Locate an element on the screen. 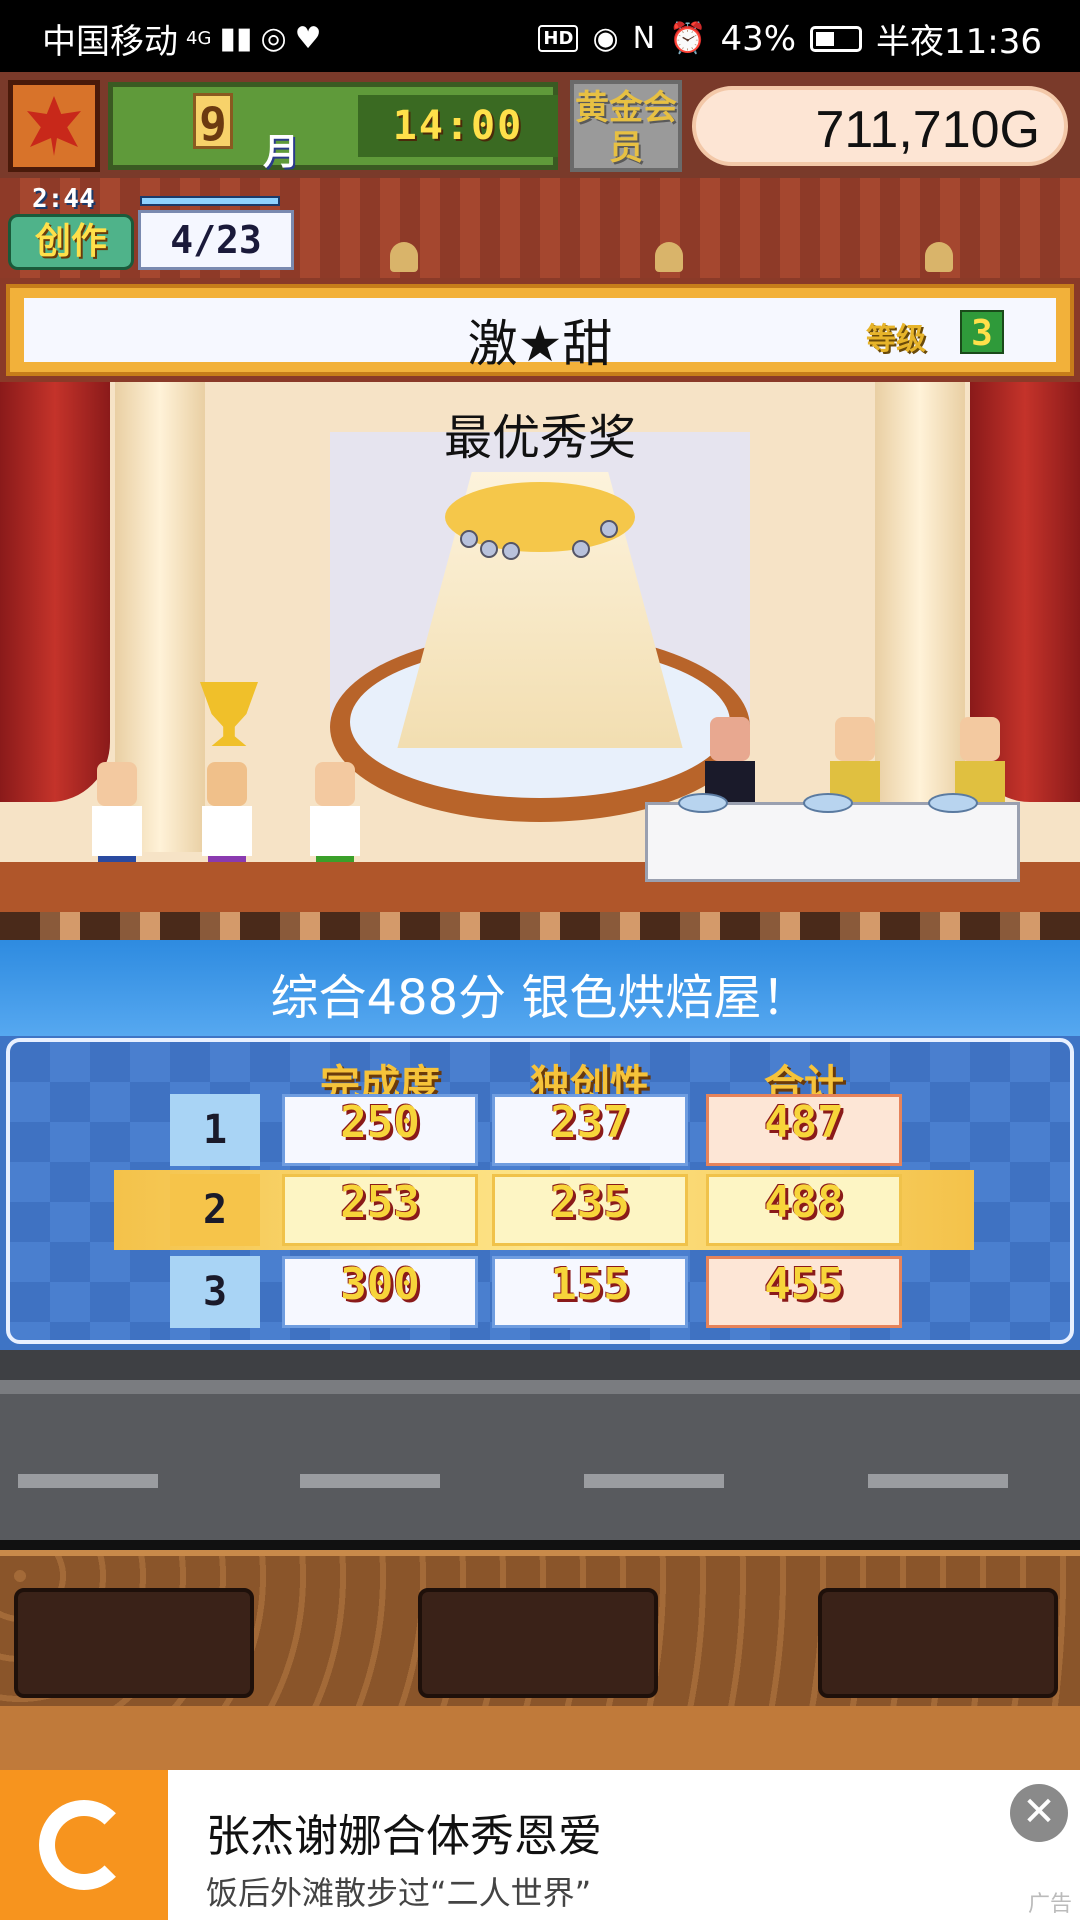 This screenshot has height=1920, width=1080. score-cell: 253 is located at coordinates (380, 1210).